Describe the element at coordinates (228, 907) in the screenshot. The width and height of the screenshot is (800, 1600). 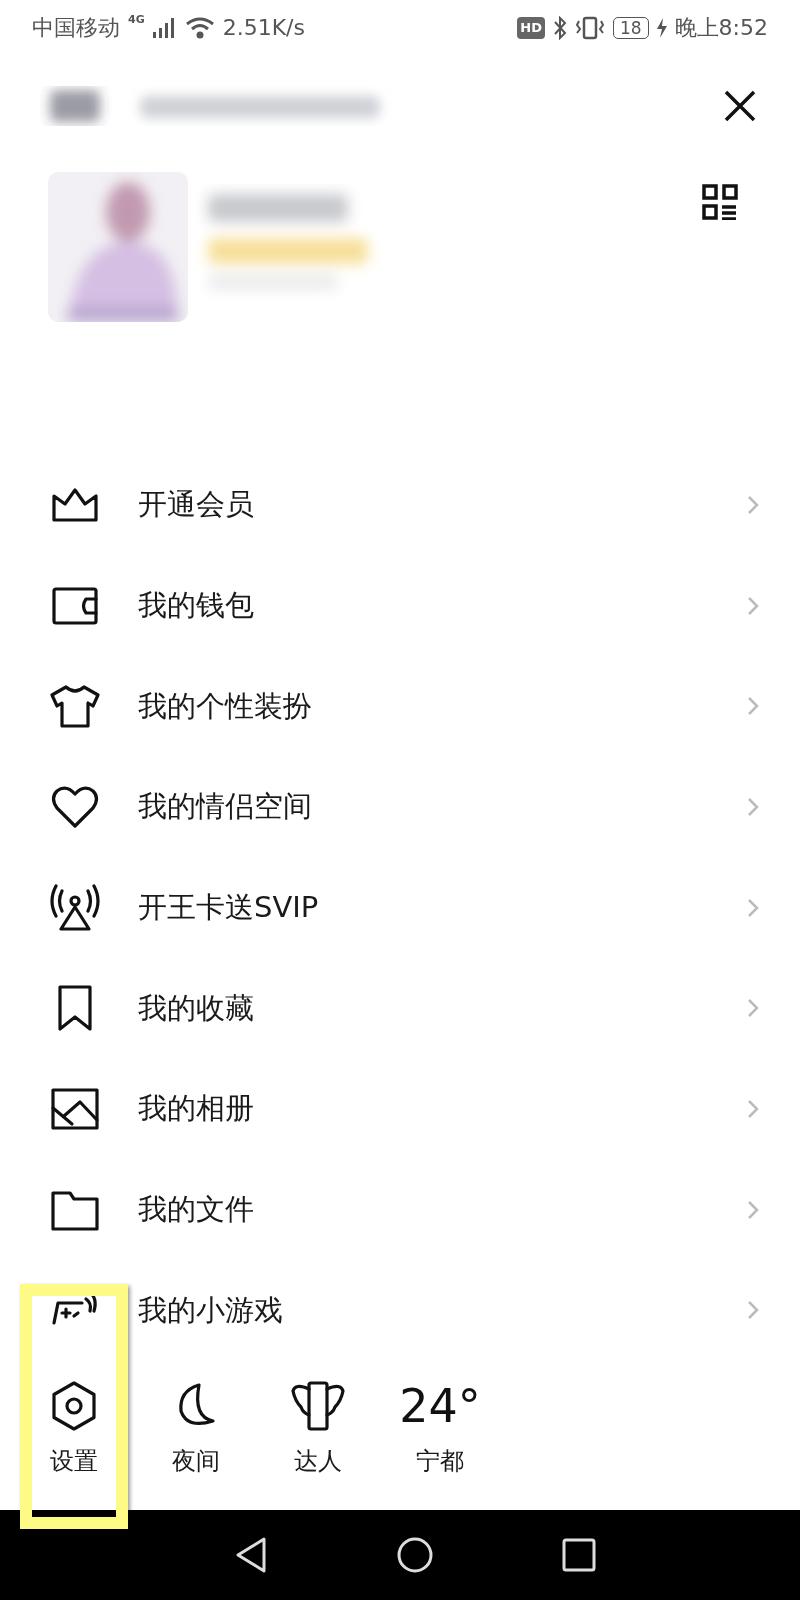
I see `menu-item: 开王卡送SVIP` at that location.